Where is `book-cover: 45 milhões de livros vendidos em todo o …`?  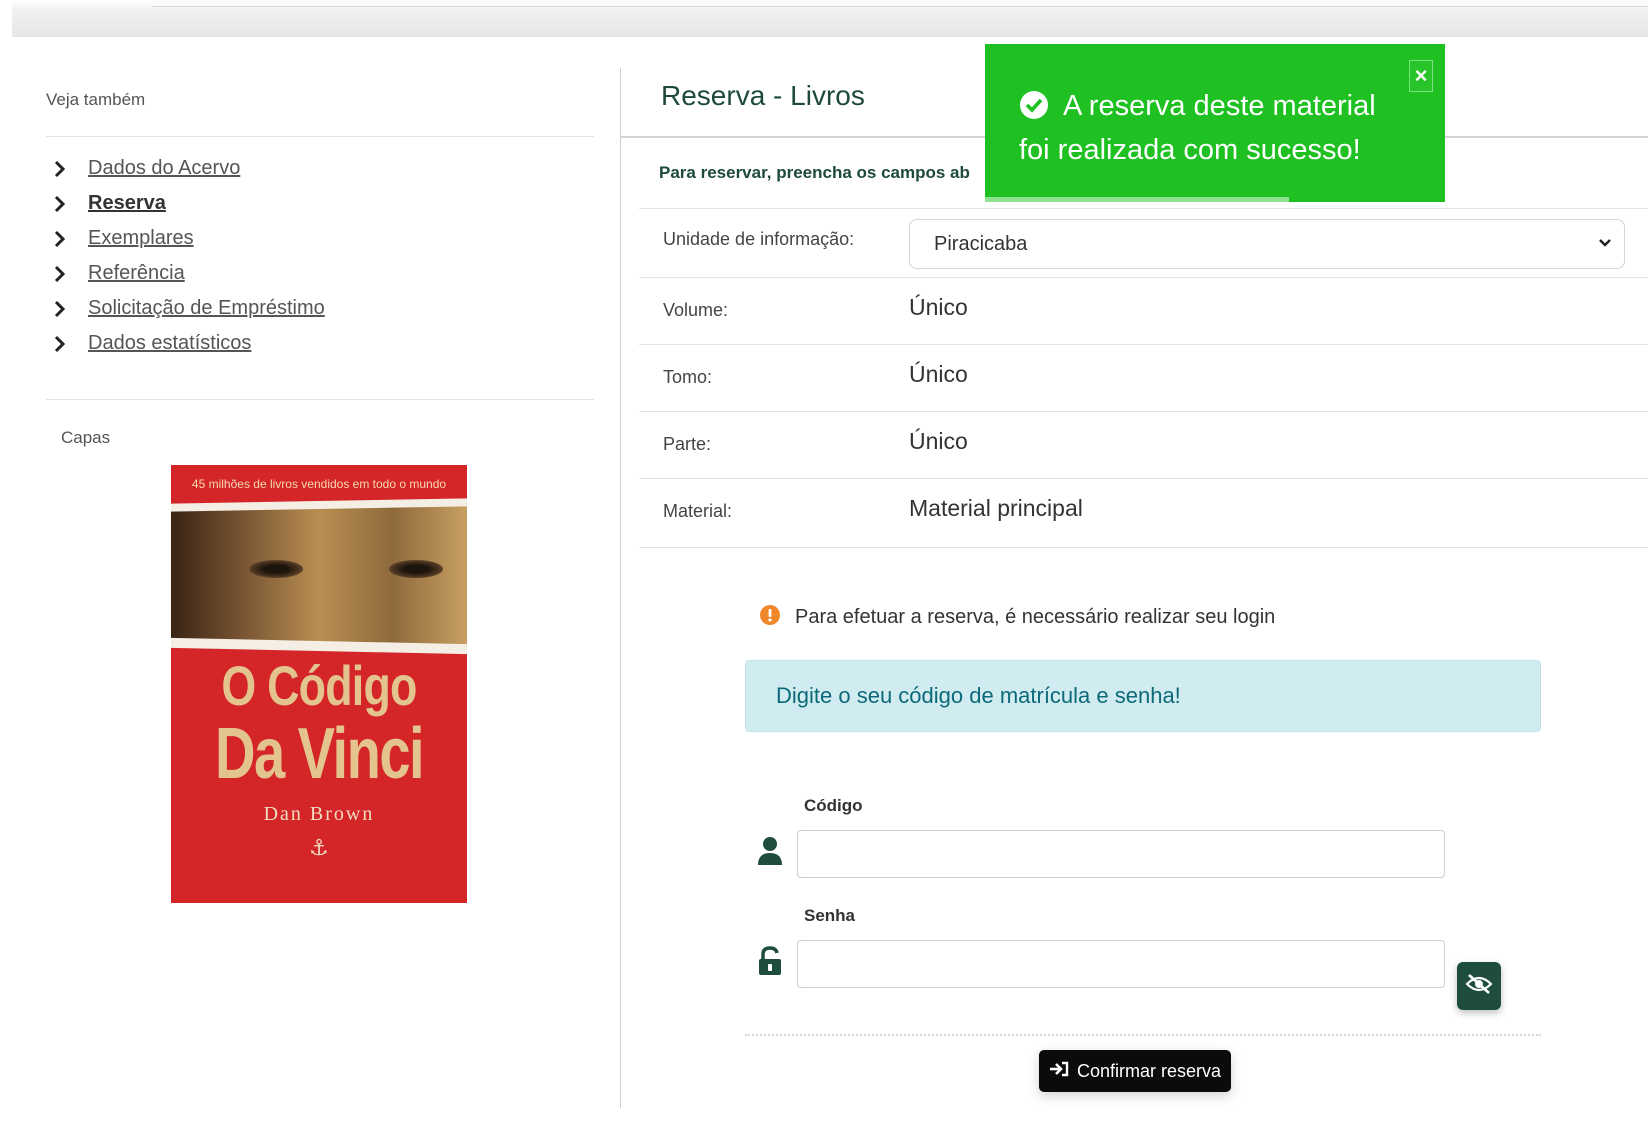
book-cover: 45 milhões de livros vendidos em todo o … is located at coordinates (319, 684).